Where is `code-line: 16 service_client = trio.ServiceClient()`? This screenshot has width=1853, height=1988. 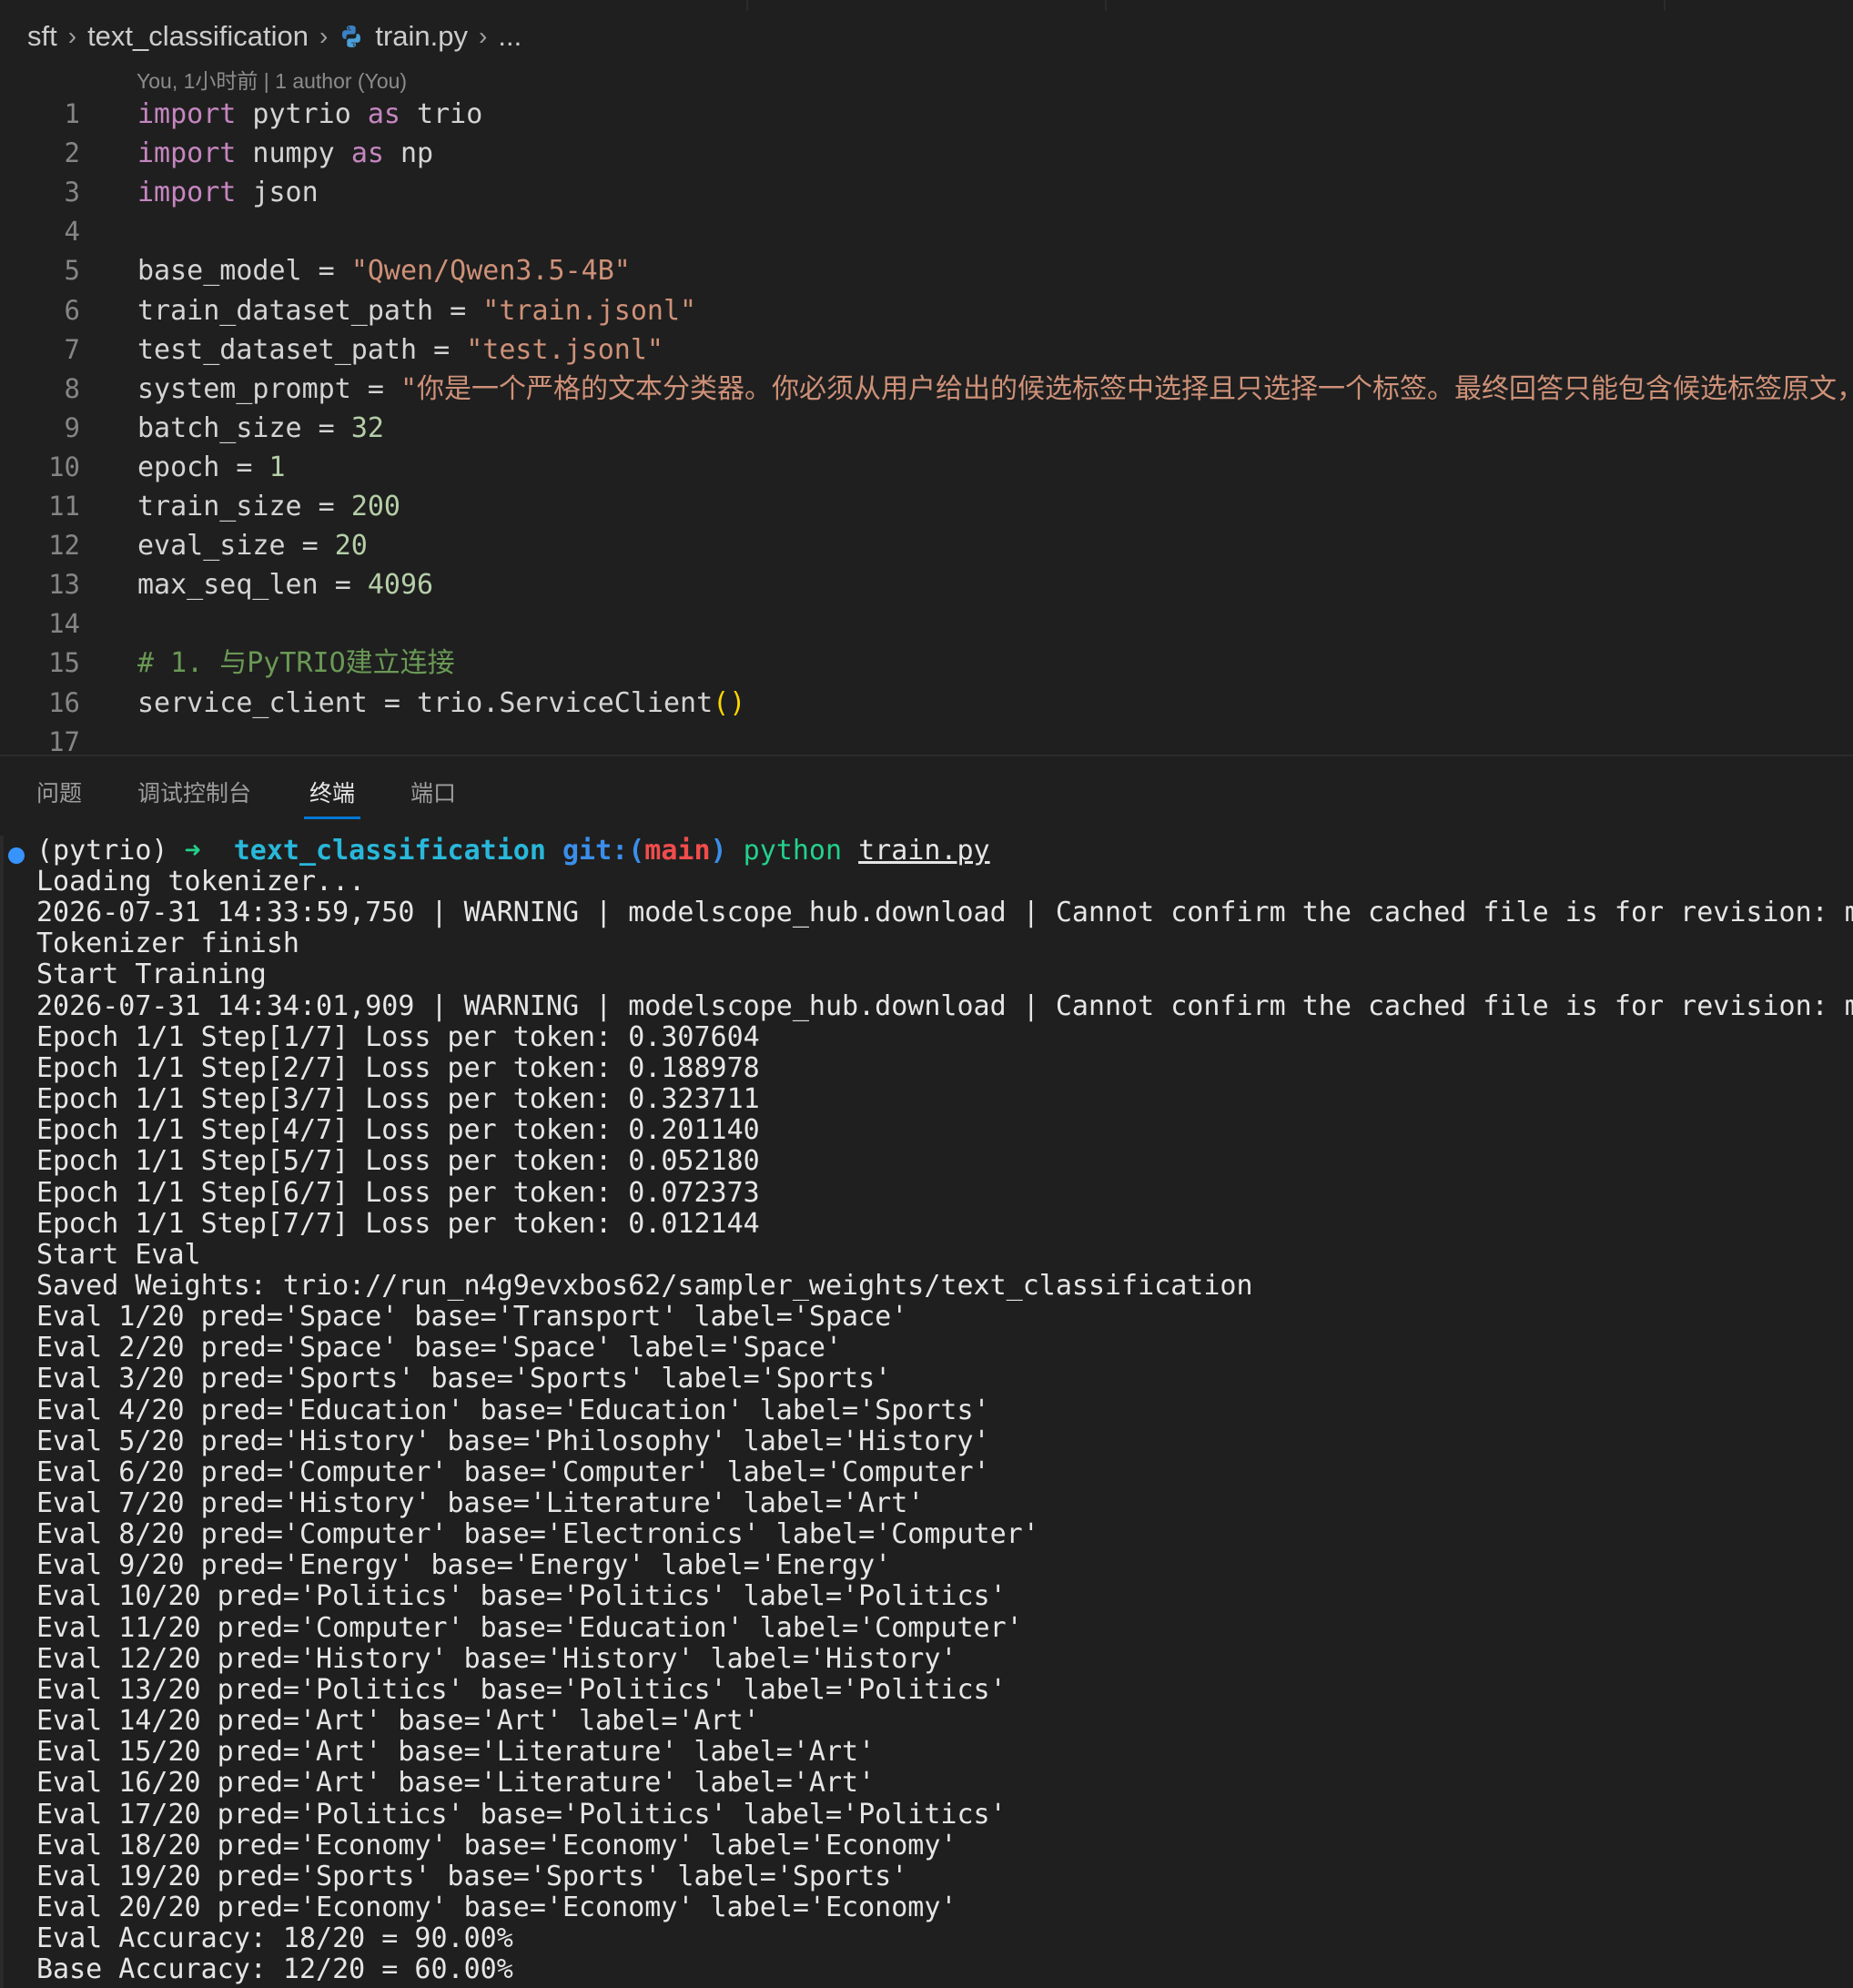 code-line: 16 service_client = trio.ServiceClient() is located at coordinates (927, 704).